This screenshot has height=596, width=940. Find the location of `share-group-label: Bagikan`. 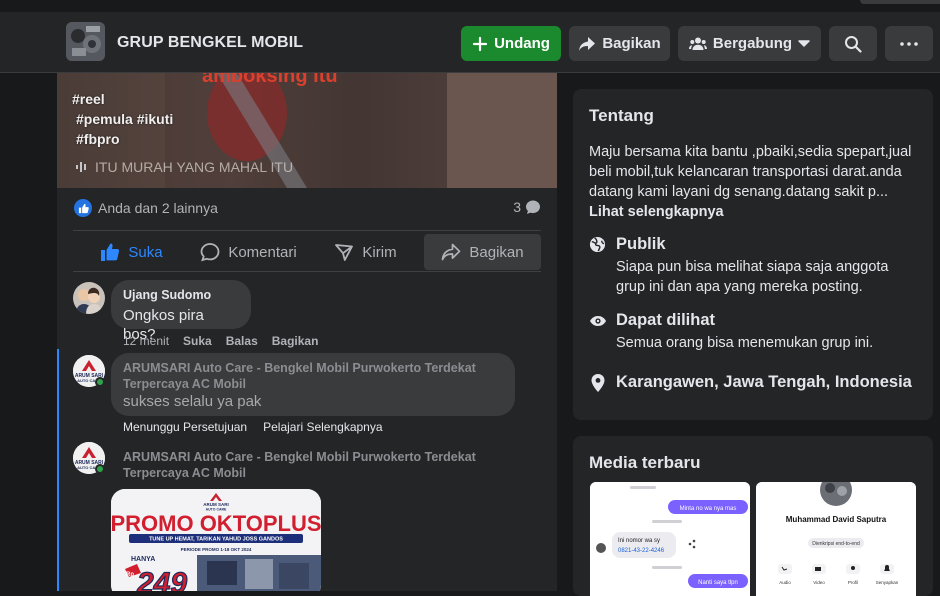

share-group-label: Bagikan is located at coordinates (631, 43).